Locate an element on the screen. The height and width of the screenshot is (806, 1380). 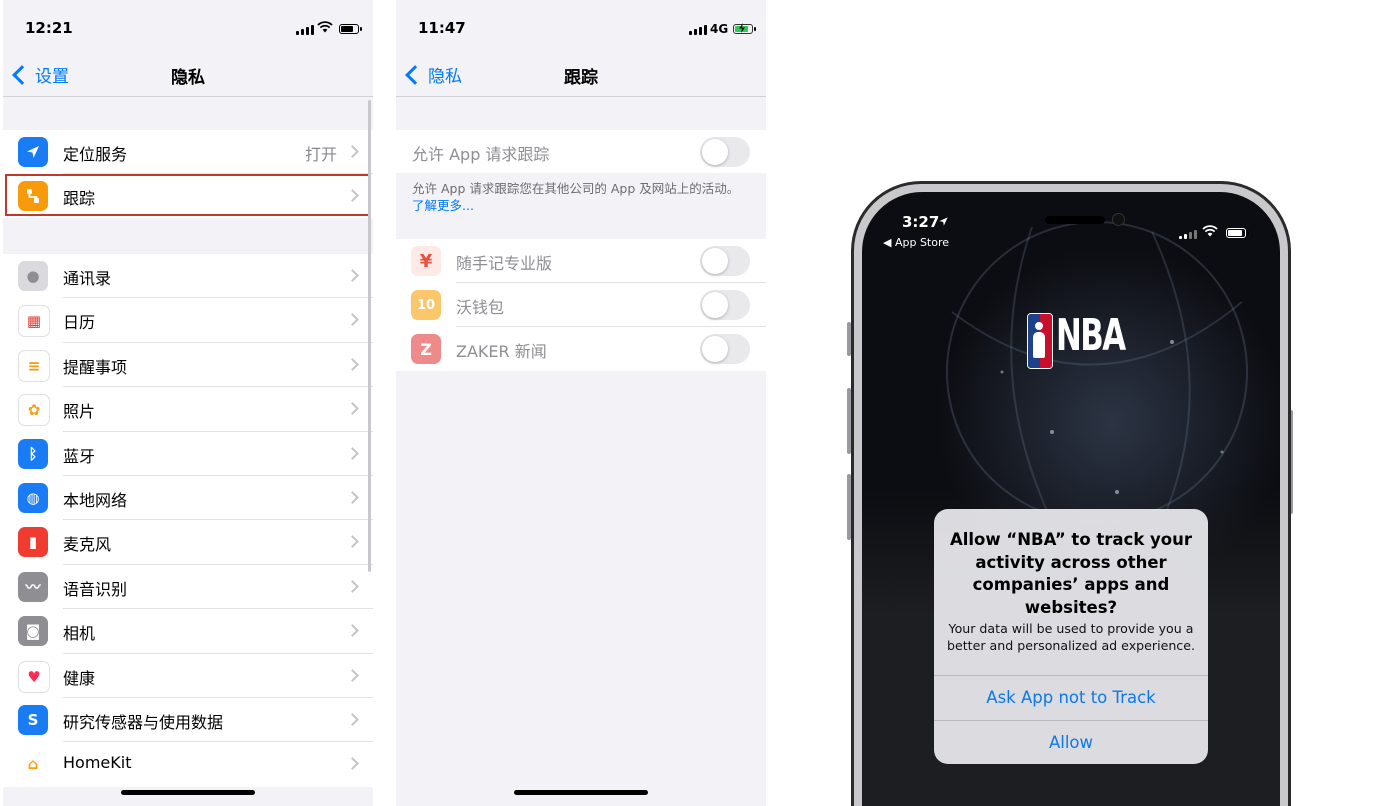
home-icon: ⌂ is located at coordinates (33, 764).